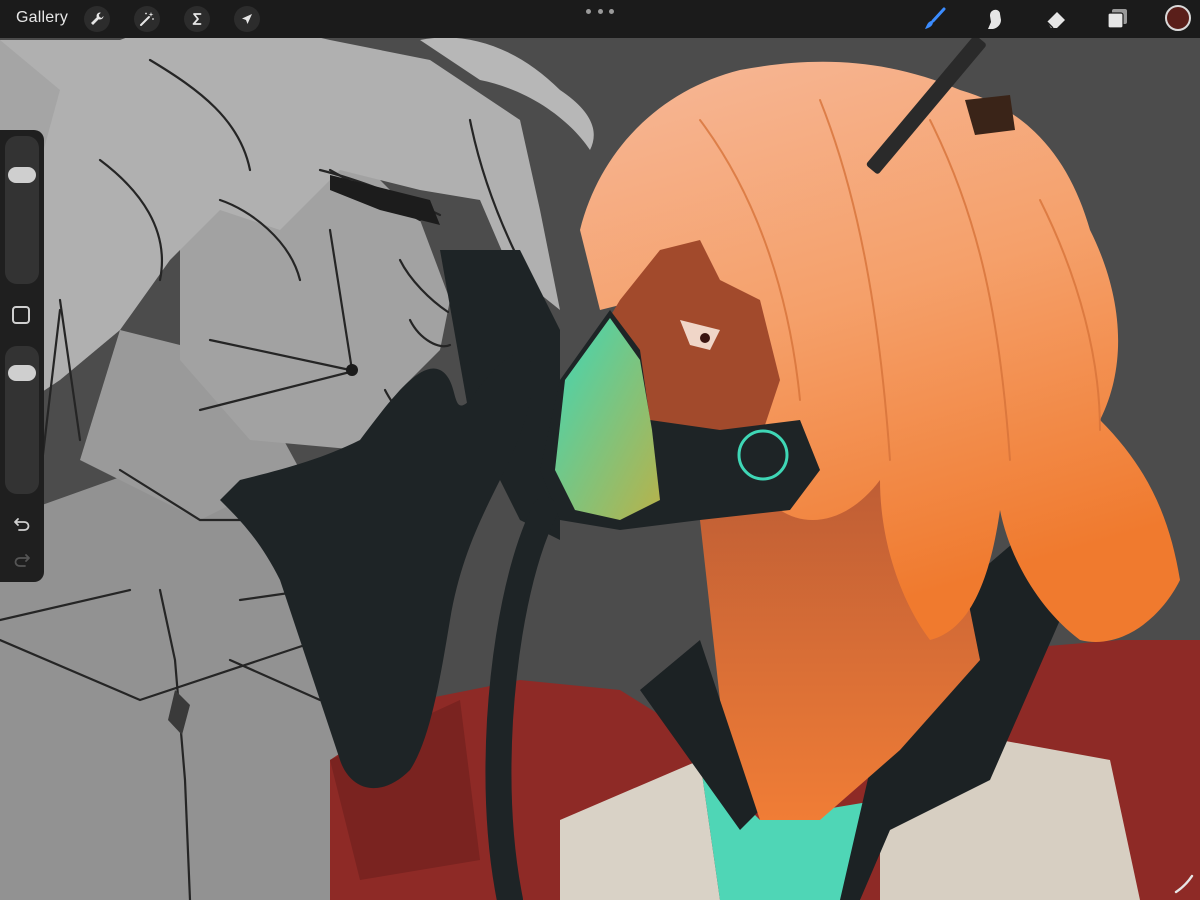  I want to click on gallery-button: Gallery, so click(42, 18).